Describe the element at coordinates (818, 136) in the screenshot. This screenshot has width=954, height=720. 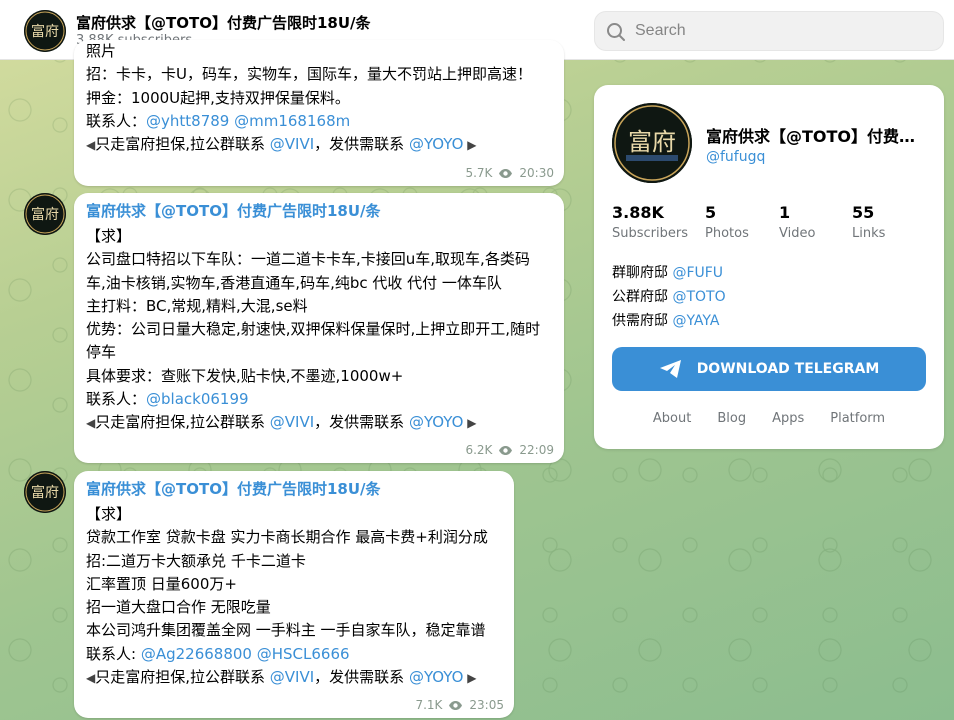
I see `panel-title: 富府供求【@TOTO】付费广告限时18U/条` at that location.